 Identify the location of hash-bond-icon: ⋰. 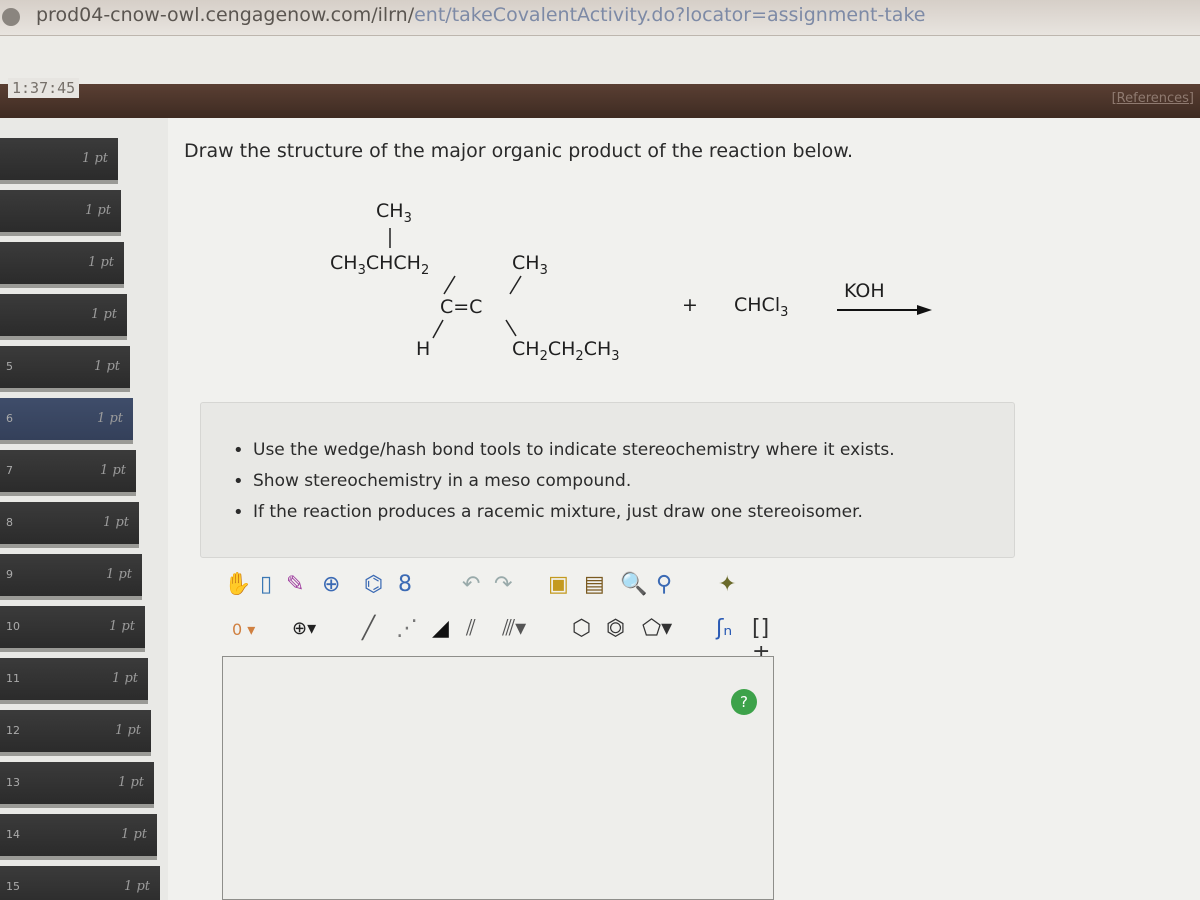
(407, 628).